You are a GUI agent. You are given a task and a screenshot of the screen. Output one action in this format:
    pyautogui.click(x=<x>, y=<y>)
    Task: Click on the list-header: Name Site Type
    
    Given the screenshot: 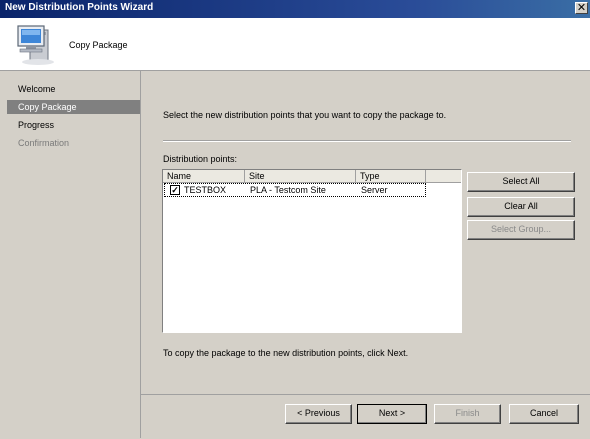 What is the action you would take?
    pyautogui.click(x=312, y=176)
    